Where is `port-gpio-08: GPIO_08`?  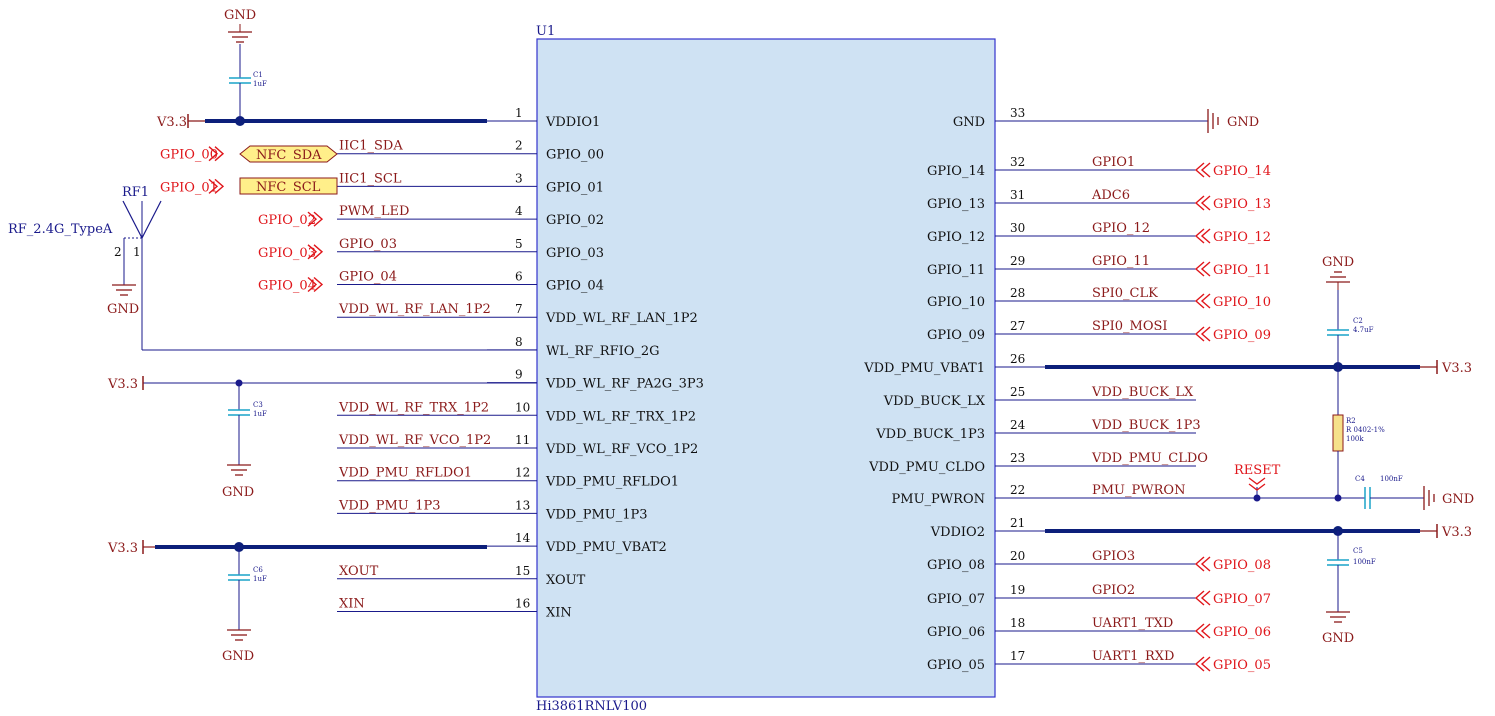
port-gpio-08: GPIO_08 is located at coordinates (1232, 564).